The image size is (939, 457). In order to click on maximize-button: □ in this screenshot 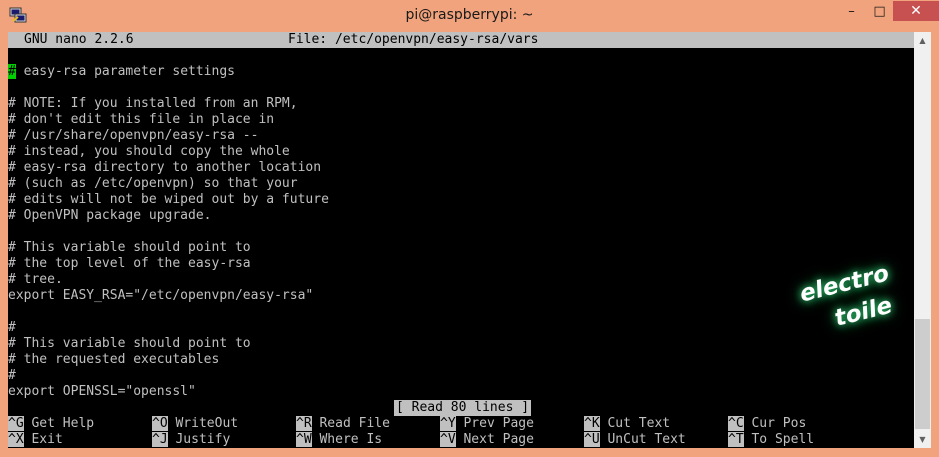, I will do `click(879, 11)`.